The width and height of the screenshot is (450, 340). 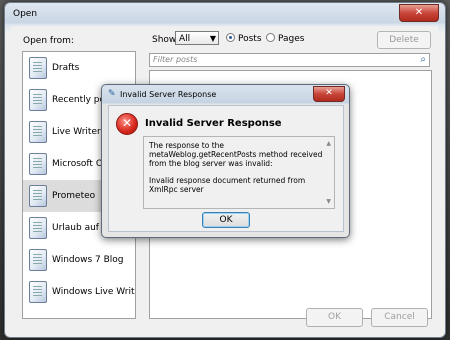 What do you see at coordinates (38, 100) in the screenshot?
I see `recent-icon` at bounding box center [38, 100].